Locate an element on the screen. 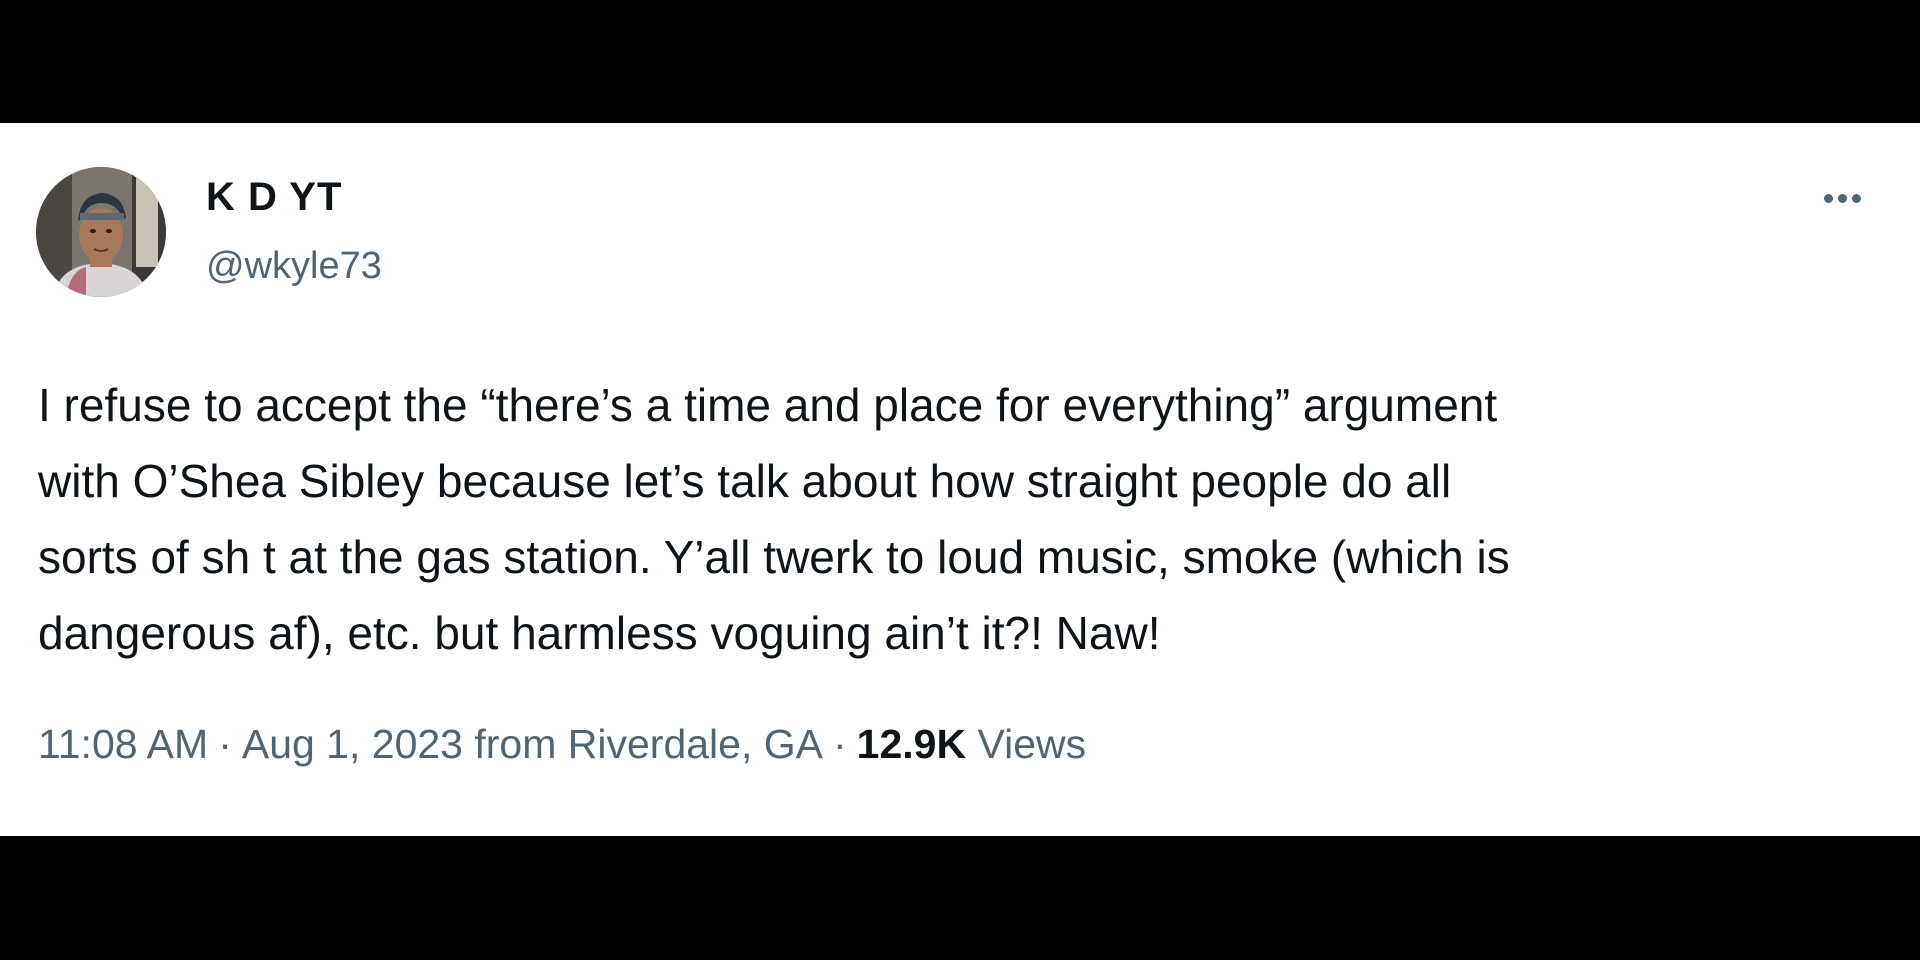  avatar-photo is located at coordinates (101, 232).